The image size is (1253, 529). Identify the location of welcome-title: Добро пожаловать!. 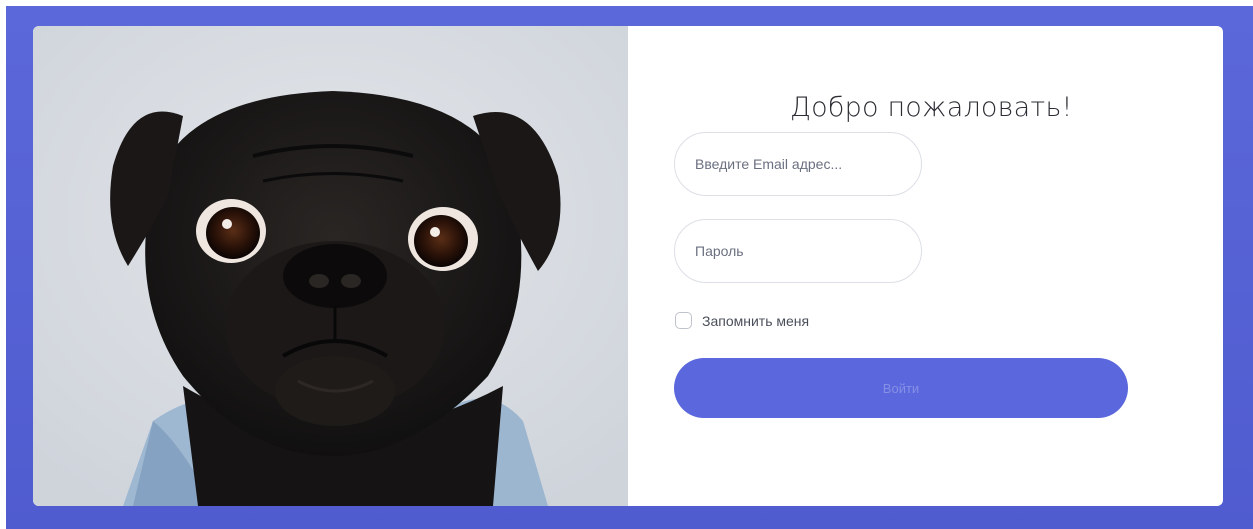
(931, 107).